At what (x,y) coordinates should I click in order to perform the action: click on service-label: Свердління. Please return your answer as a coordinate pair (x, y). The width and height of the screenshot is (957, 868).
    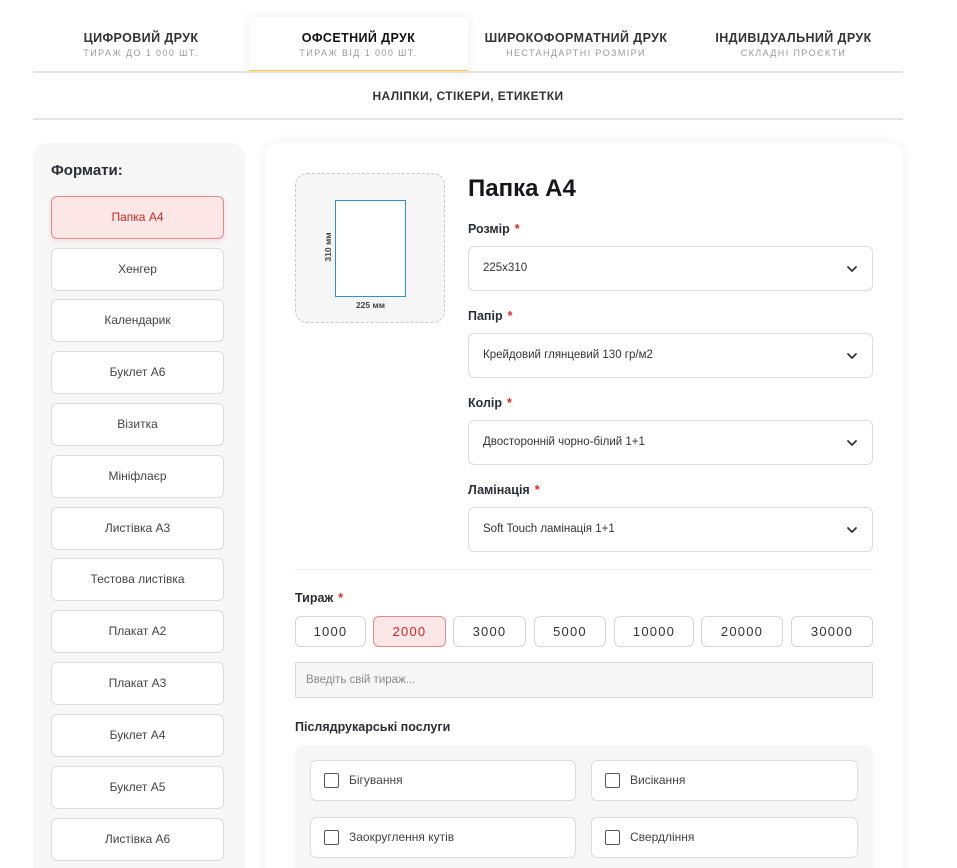
    Looking at the image, I should click on (662, 837).